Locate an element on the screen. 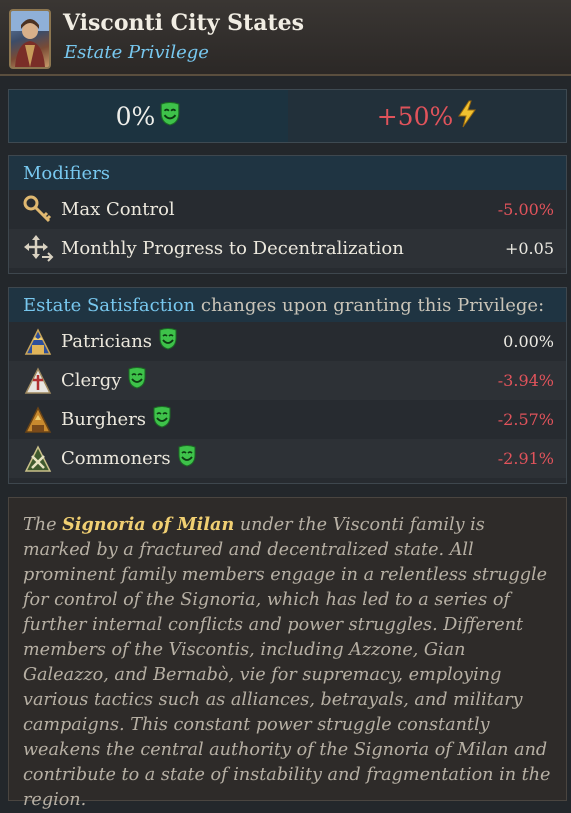 Image resolution: width=571 pixels, height=813 pixels. modifier-value: +0.05 is located at coordinates (529, 248).